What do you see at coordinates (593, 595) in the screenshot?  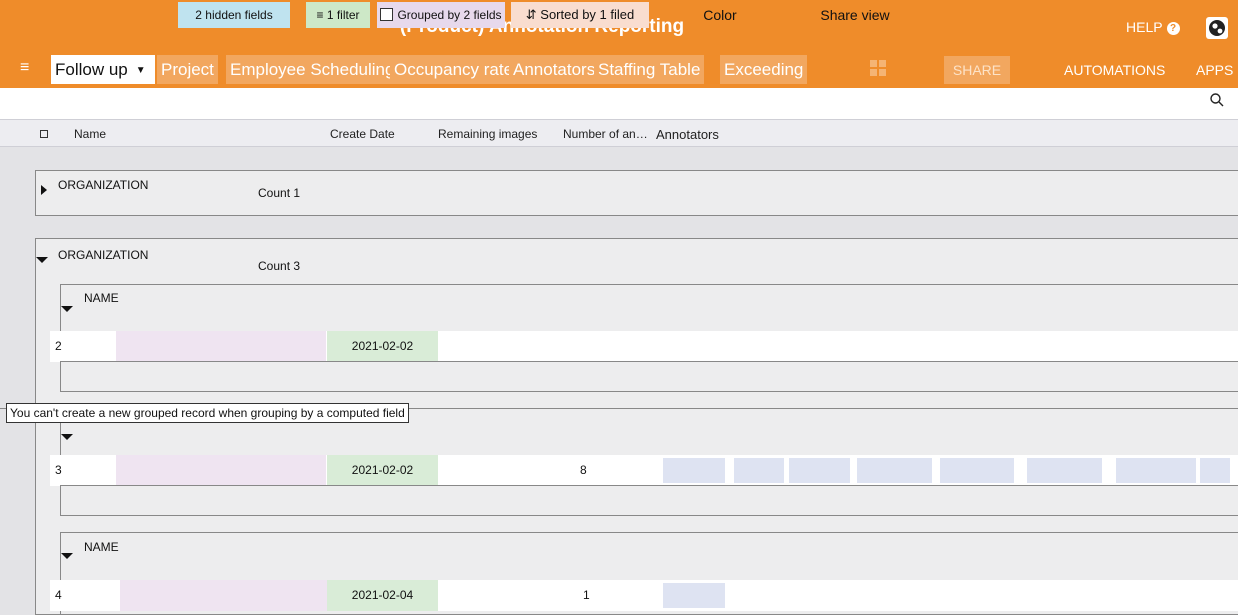 I see `number-of-annotations-cell: 1` at bounding box center [593, 595].